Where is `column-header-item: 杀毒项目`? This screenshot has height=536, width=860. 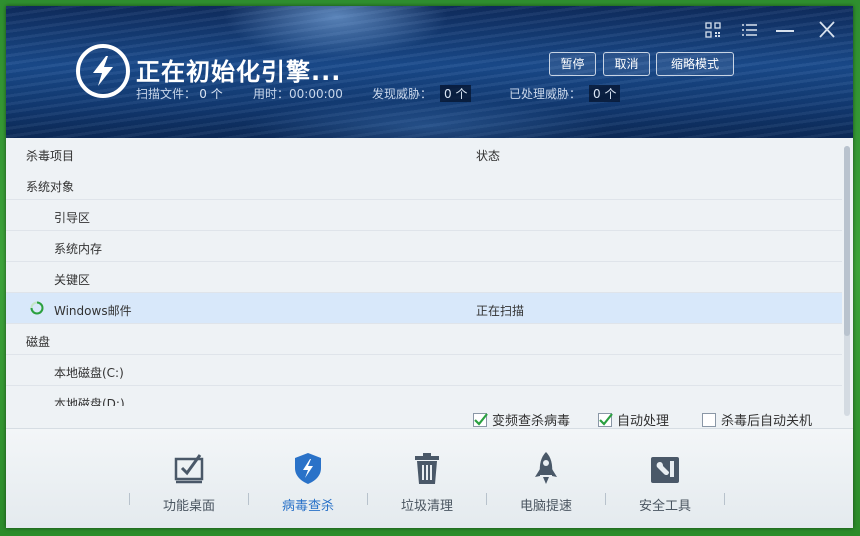 column-header-item: 杀毒项目 is located at coordinates (50, 156).